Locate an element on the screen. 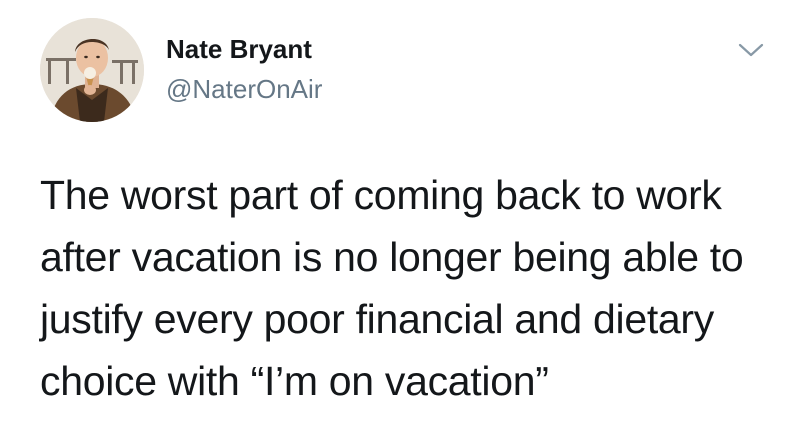 The width and height of the screenshot is (800, 448). user-handle: @NaterOnAir is located at coordinates (244, 89).